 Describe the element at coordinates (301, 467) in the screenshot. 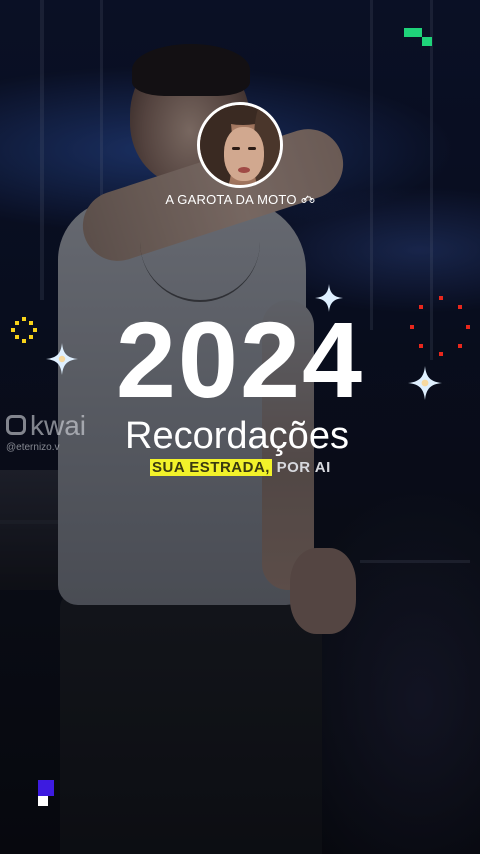

I see `caption-text: POR AI` at that location.